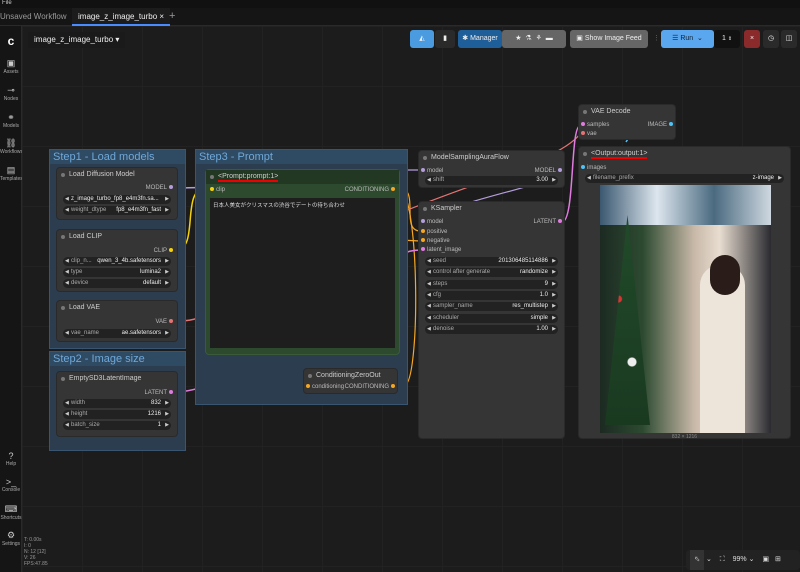 The height and width of the screenshot is (572, 800). Describe the element at coordinates (491, 272) in the screenshot. I see `widget-control-after-generate: control after generate randomize` at that location.